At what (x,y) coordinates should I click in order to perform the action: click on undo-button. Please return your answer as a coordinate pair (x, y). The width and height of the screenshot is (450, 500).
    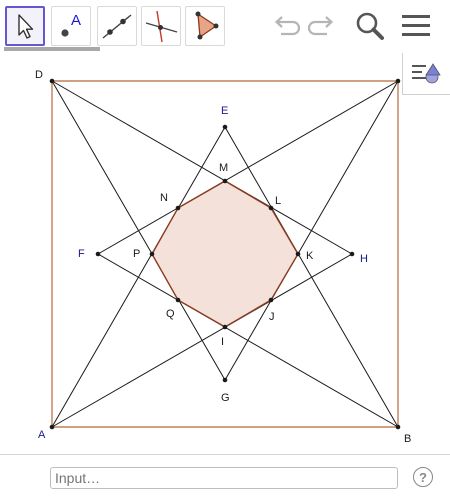
    Looking at the image, I should click on (286, 26).